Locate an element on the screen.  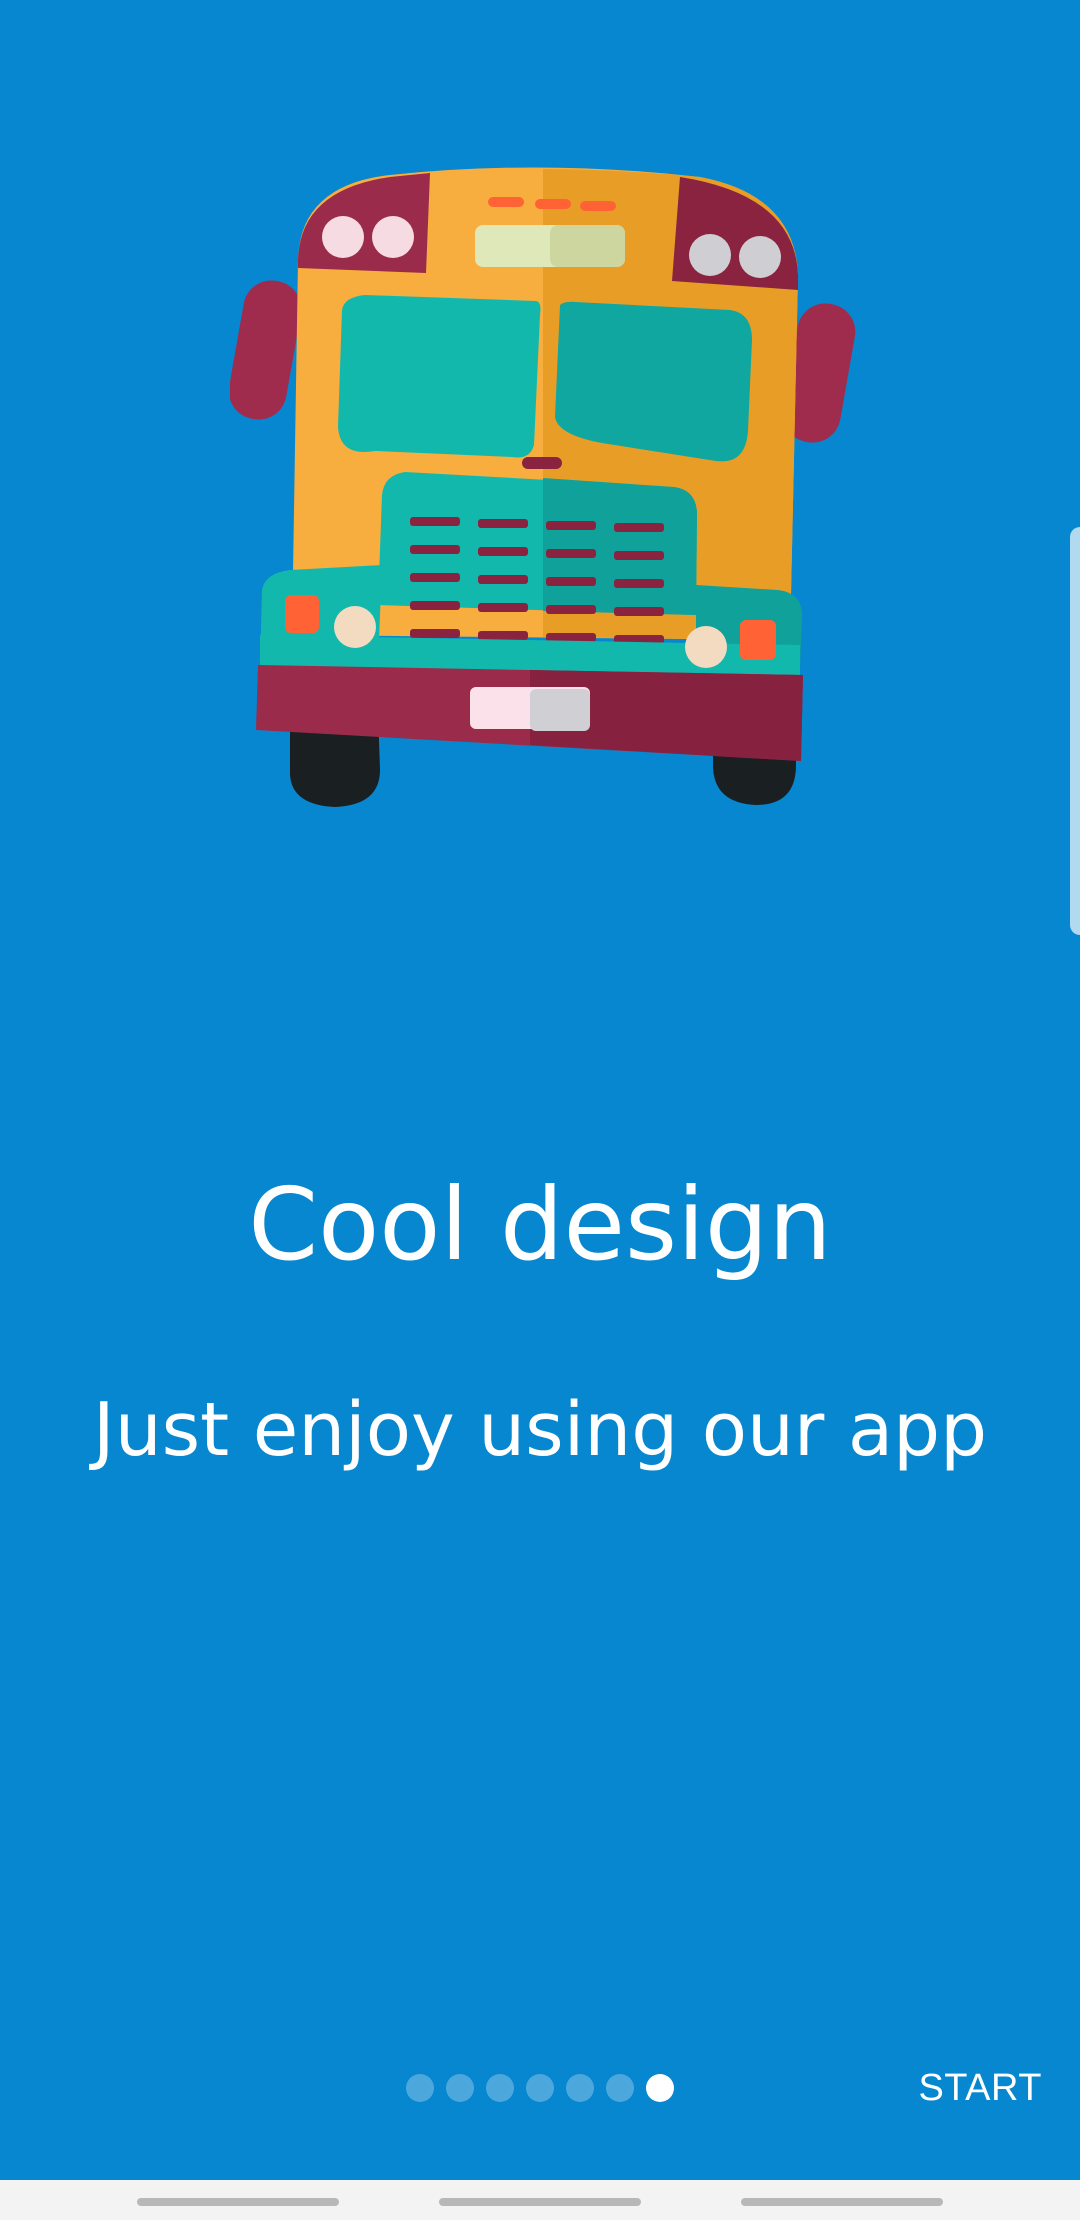
recents-button is located at coordinates (238, 2202).